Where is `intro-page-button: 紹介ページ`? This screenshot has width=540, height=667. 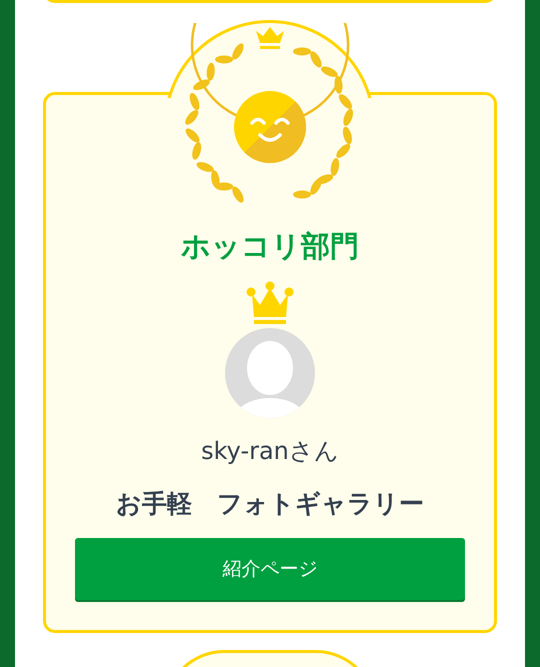 intro-page-button: 紹介ページ is located at coordinates (270, 569).